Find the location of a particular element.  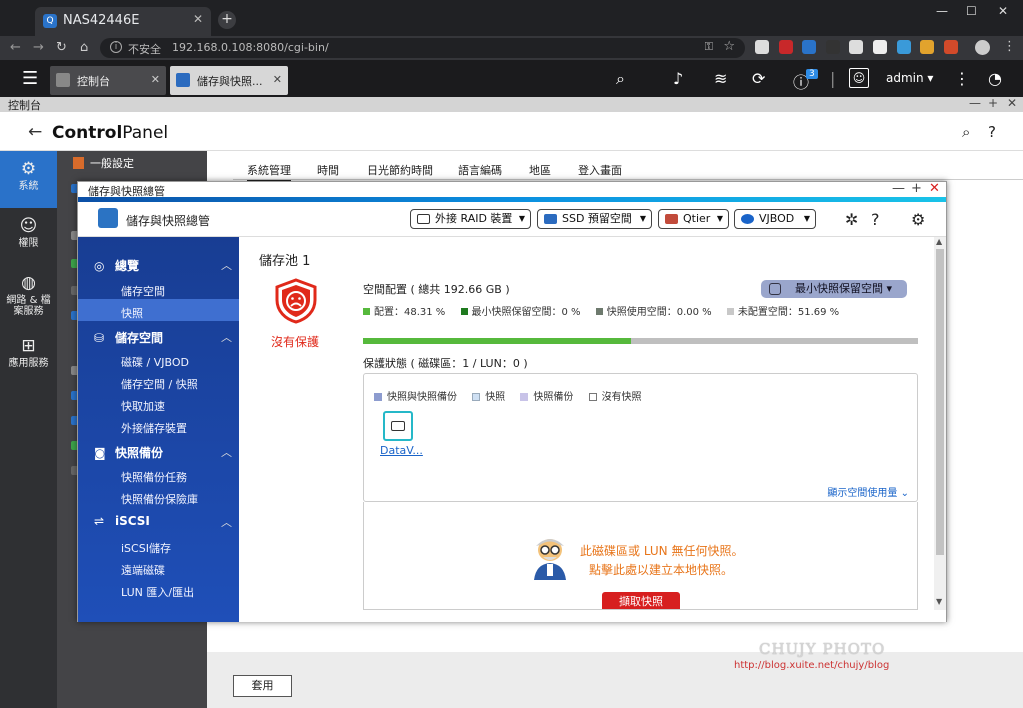

user-name: admin ▾ is located at coordinates (909, 78).